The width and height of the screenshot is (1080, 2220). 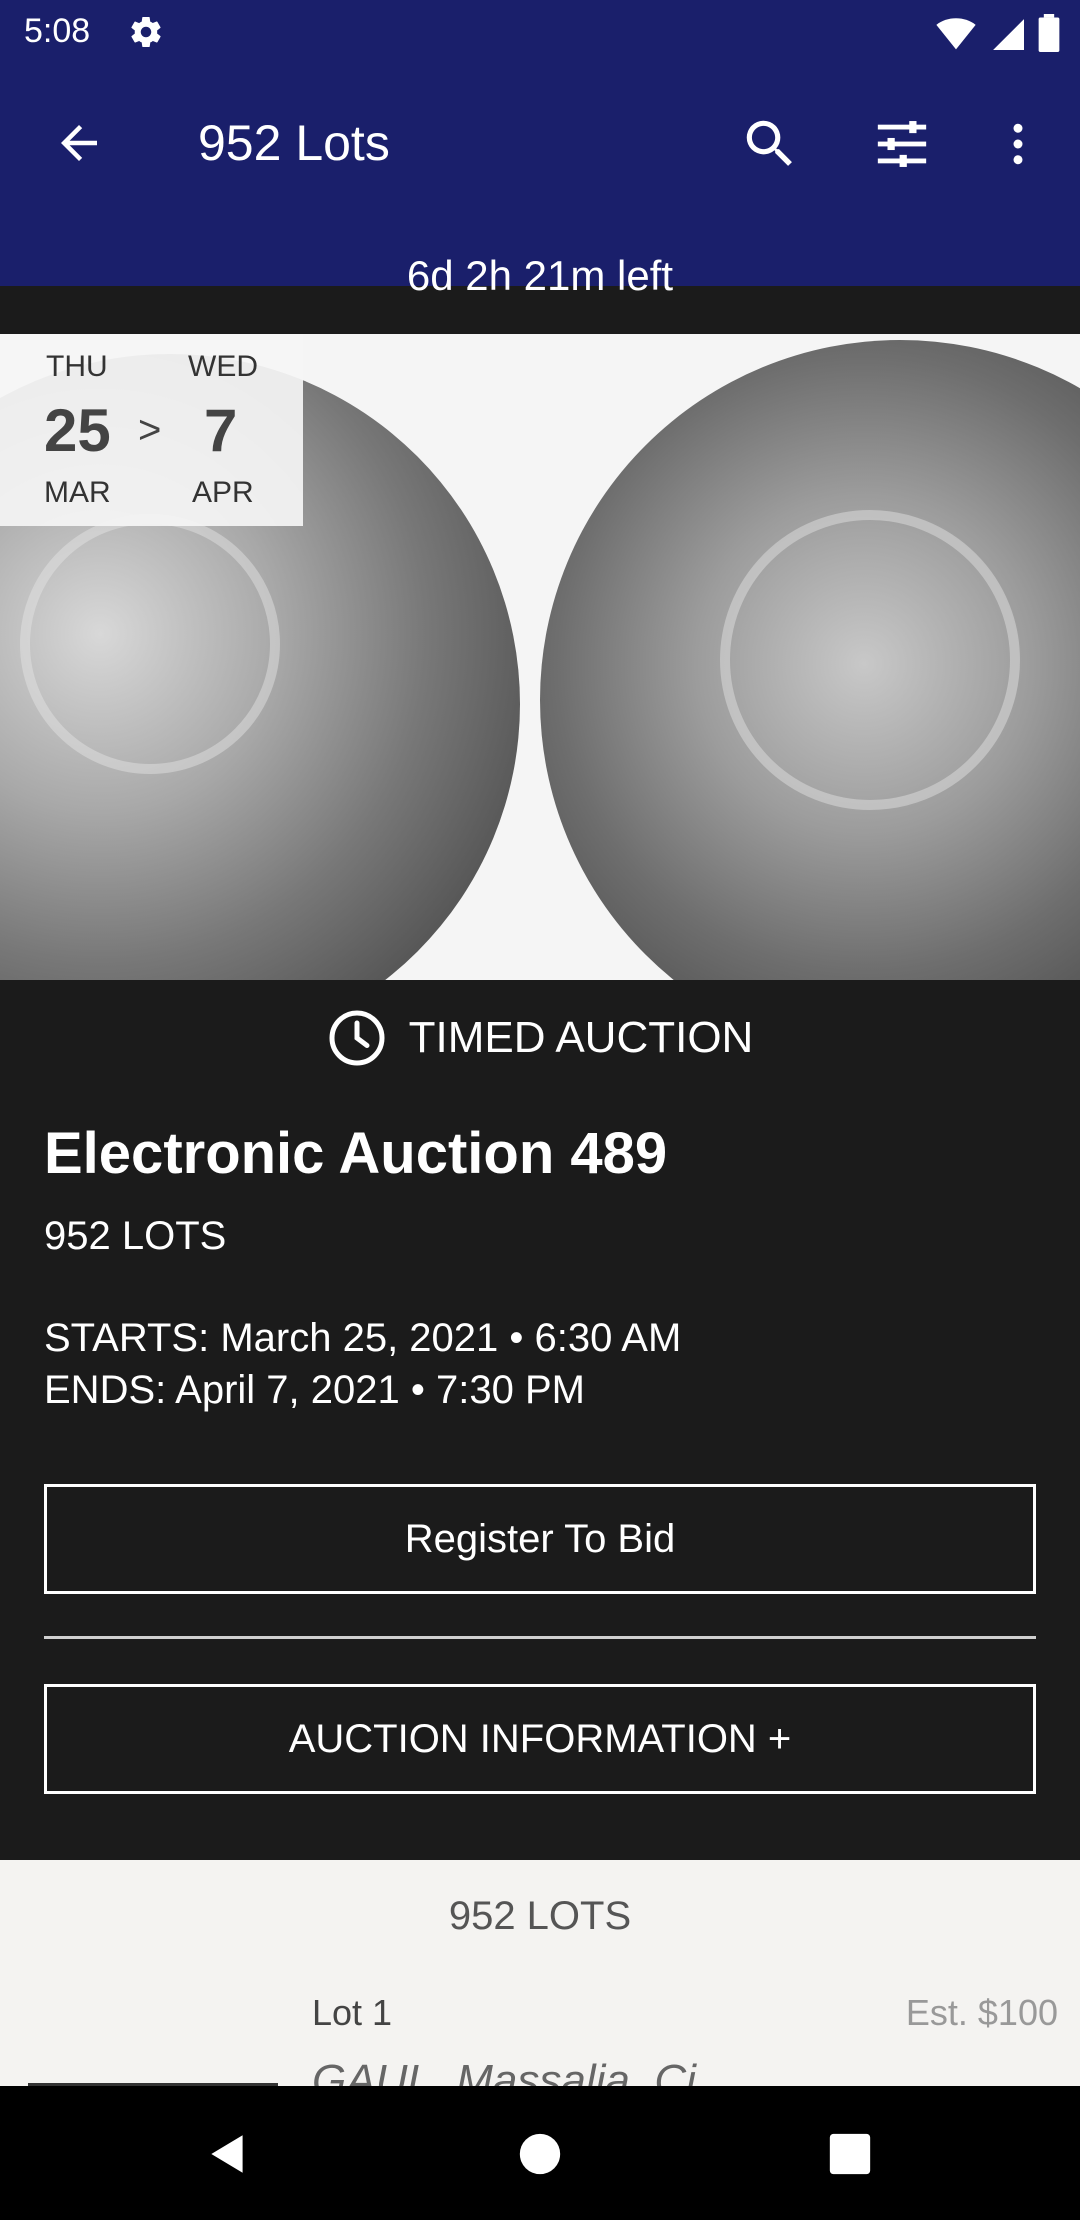 I want to click on filter-button, so click(x=902, y=144).